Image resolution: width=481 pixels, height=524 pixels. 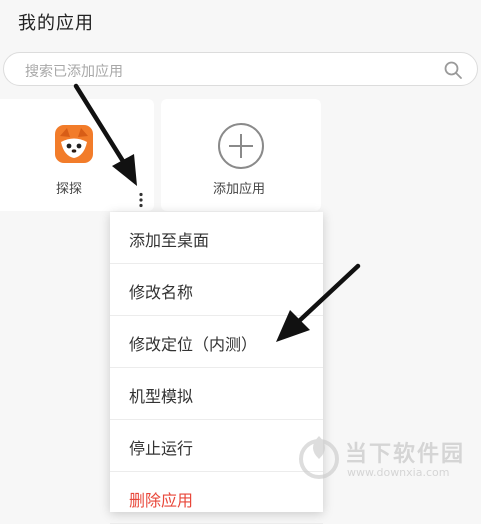 I want to click on search-input: 搜索已添加应用, so click(x=240, y=69).